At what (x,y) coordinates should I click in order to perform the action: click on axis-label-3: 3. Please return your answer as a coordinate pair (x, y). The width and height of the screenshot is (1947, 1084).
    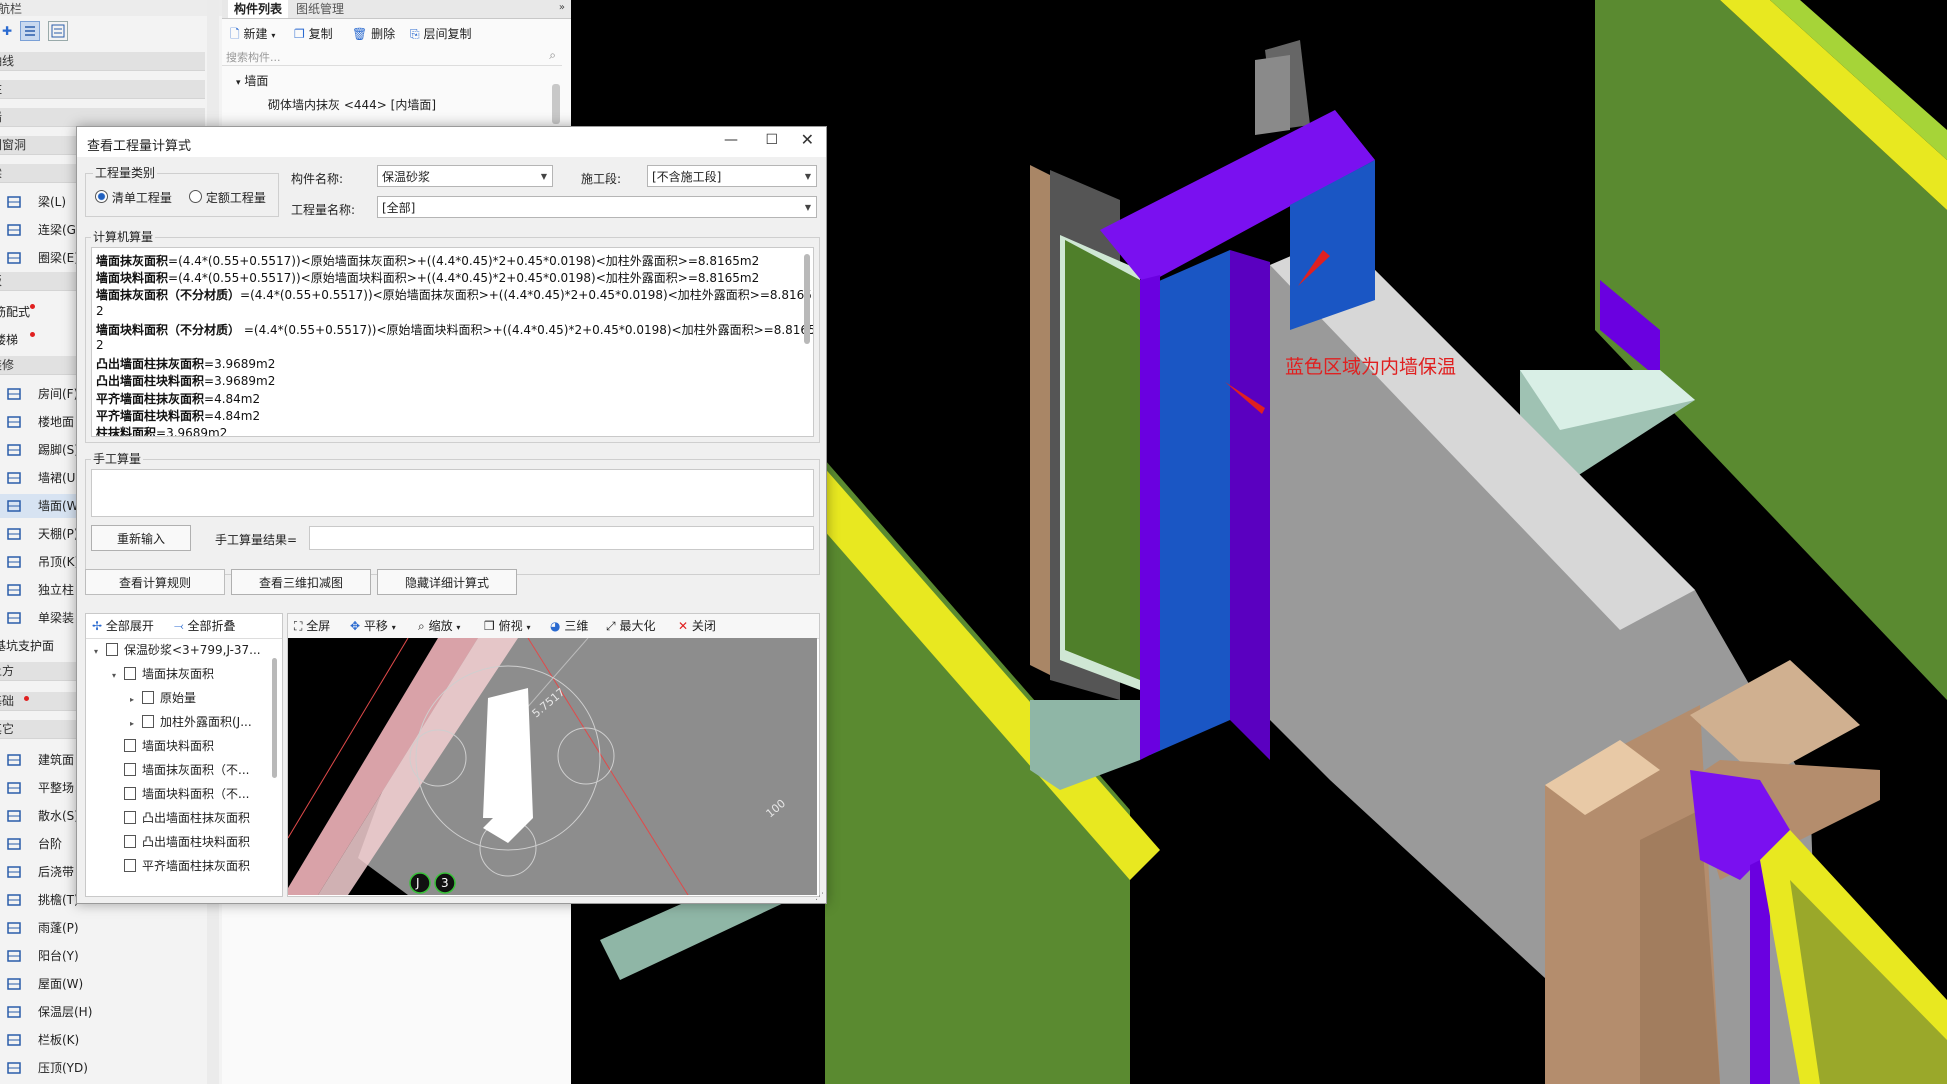
    Looking at the image, I should click on (445, 883).